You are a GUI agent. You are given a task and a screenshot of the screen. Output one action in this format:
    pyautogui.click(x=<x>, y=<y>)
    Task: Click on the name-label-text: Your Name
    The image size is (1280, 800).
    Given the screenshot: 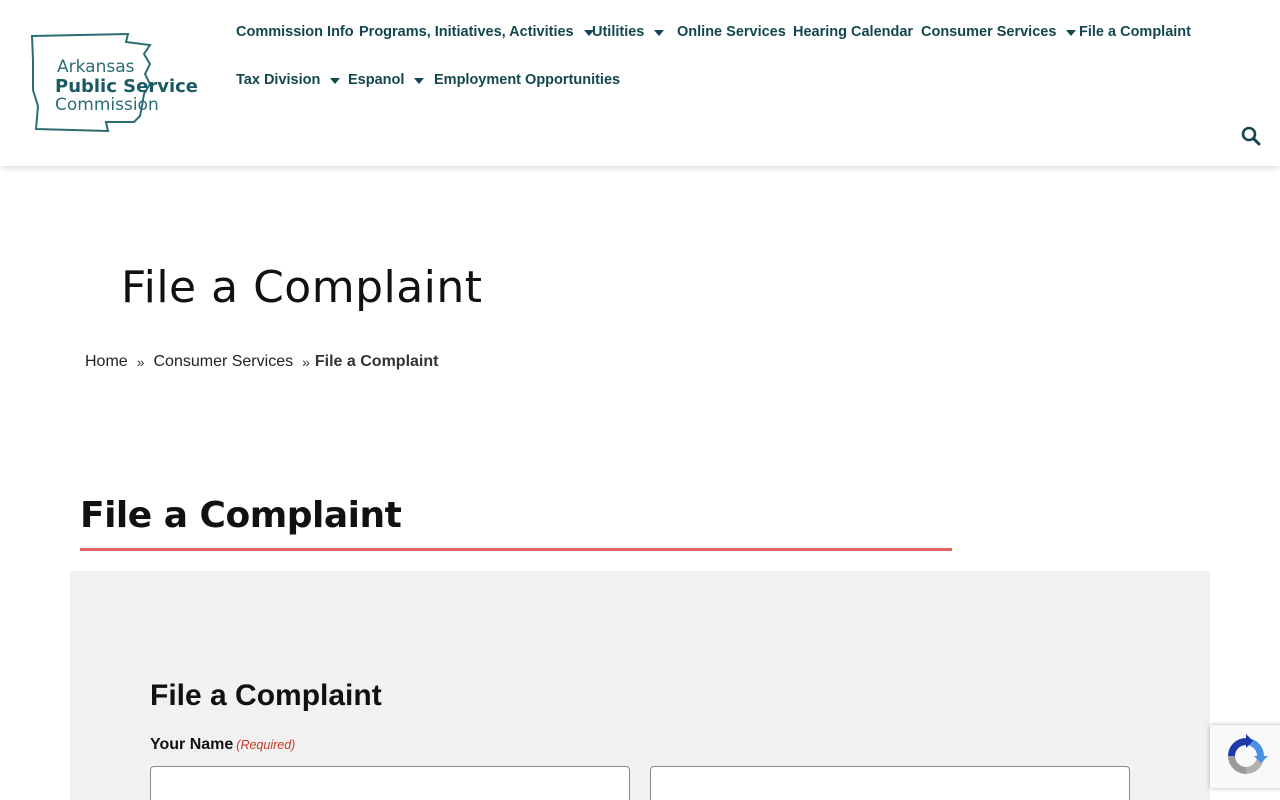 What is the action you would take?
    pyautogui.click(x=192, y=744)
    